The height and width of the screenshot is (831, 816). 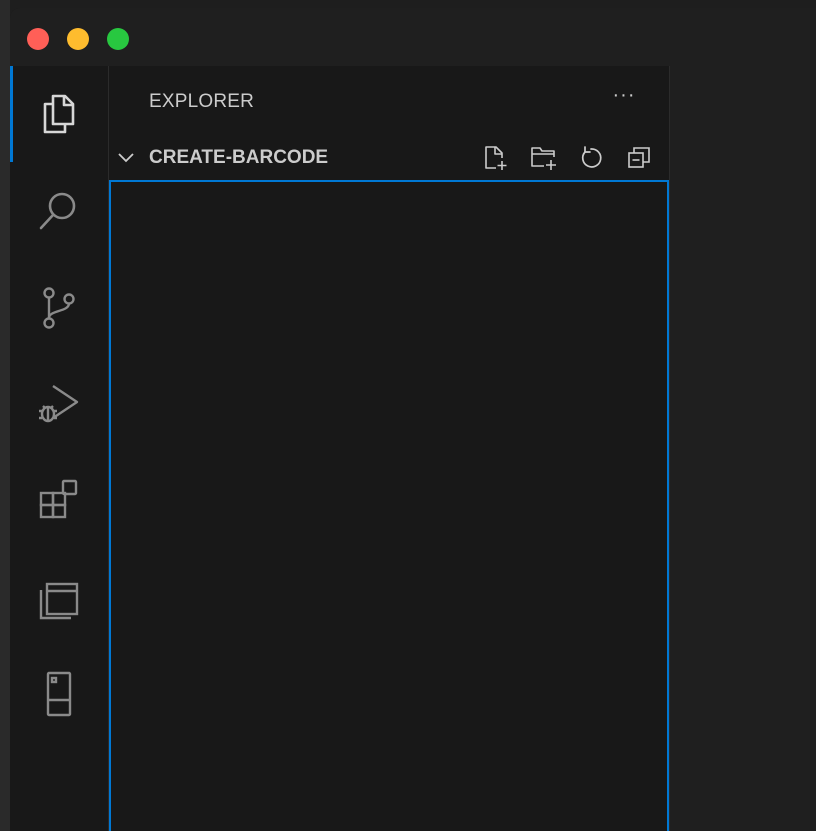 What do you see at coordinates (495, 158) in the screenshot?
I see `new-file-icon` at bounding box center [495, 158].